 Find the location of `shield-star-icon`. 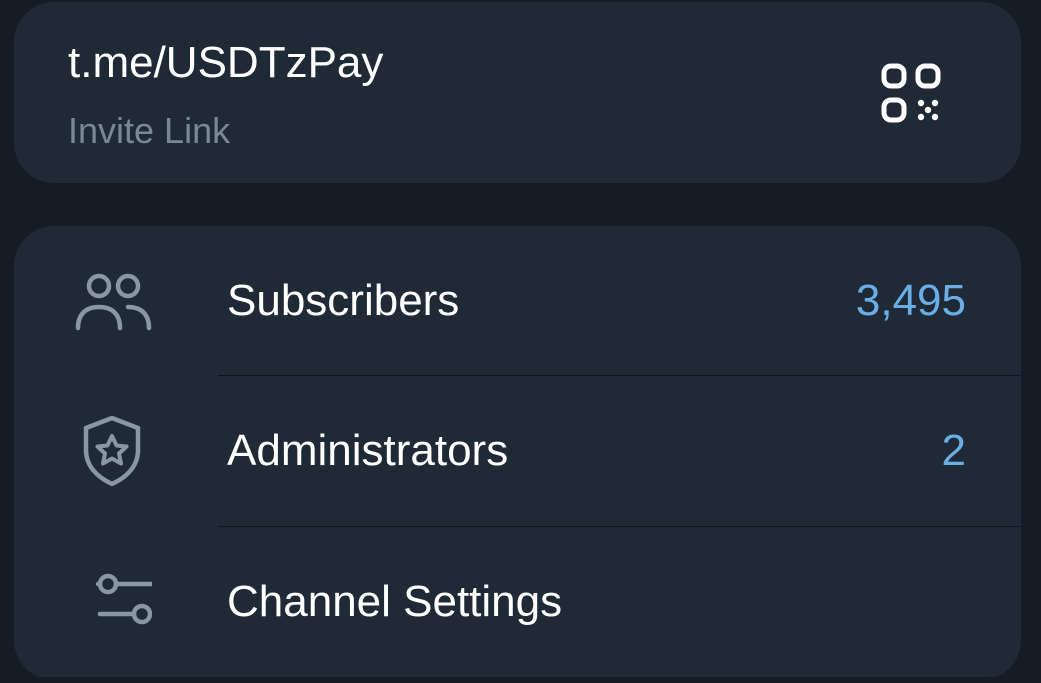

shield-star-icon is located at coordinates (112, 451).